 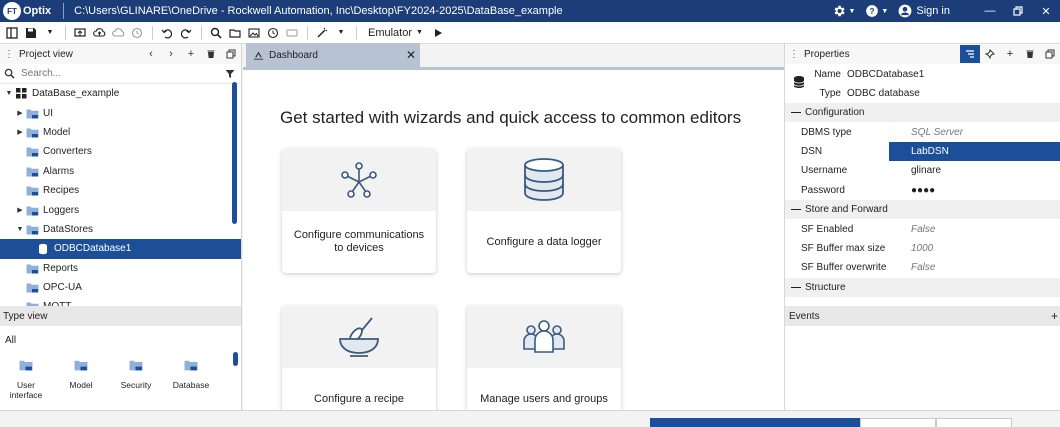 What do you see at coordinates (924, 11) in the screenshot?
I see `sign-in-button: Sign in` at bounding box center [924, 11].